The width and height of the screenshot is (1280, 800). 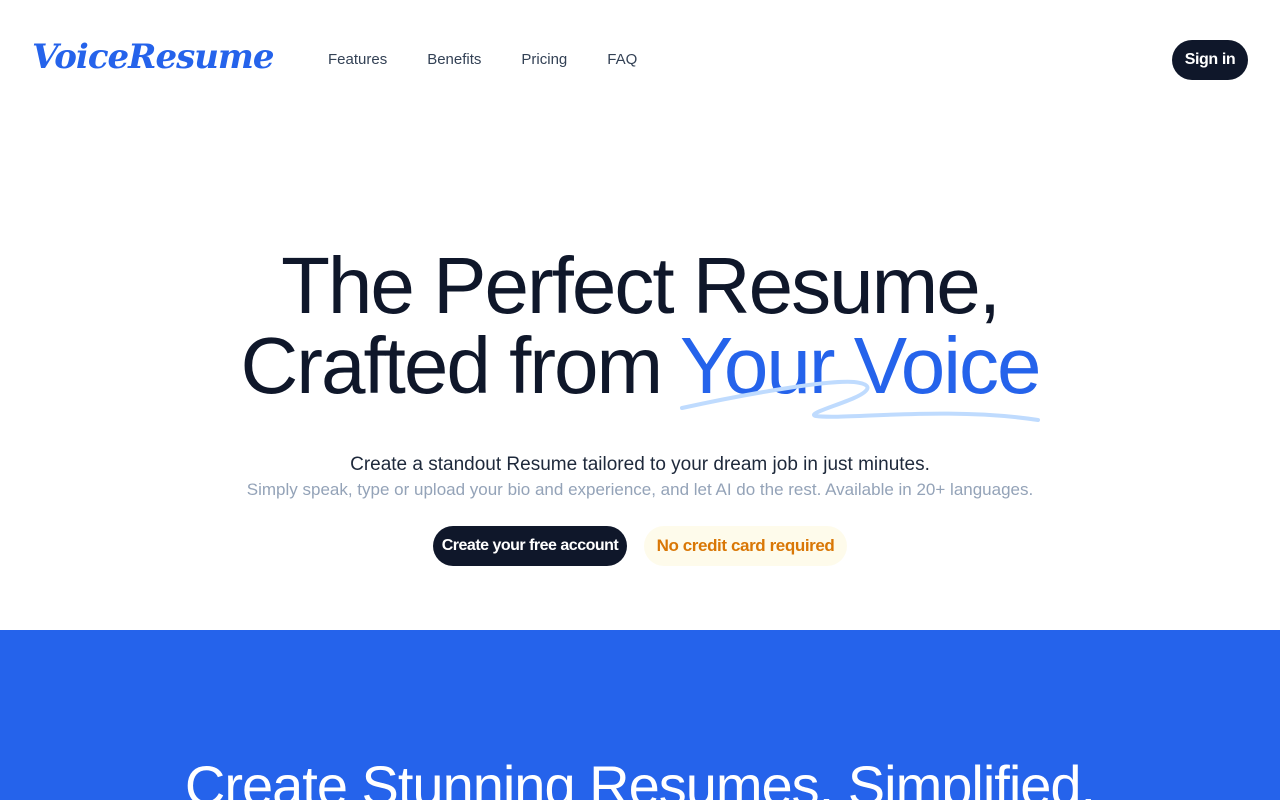 I want to click on scribble-underline-icon, so click(x=860, y=400).